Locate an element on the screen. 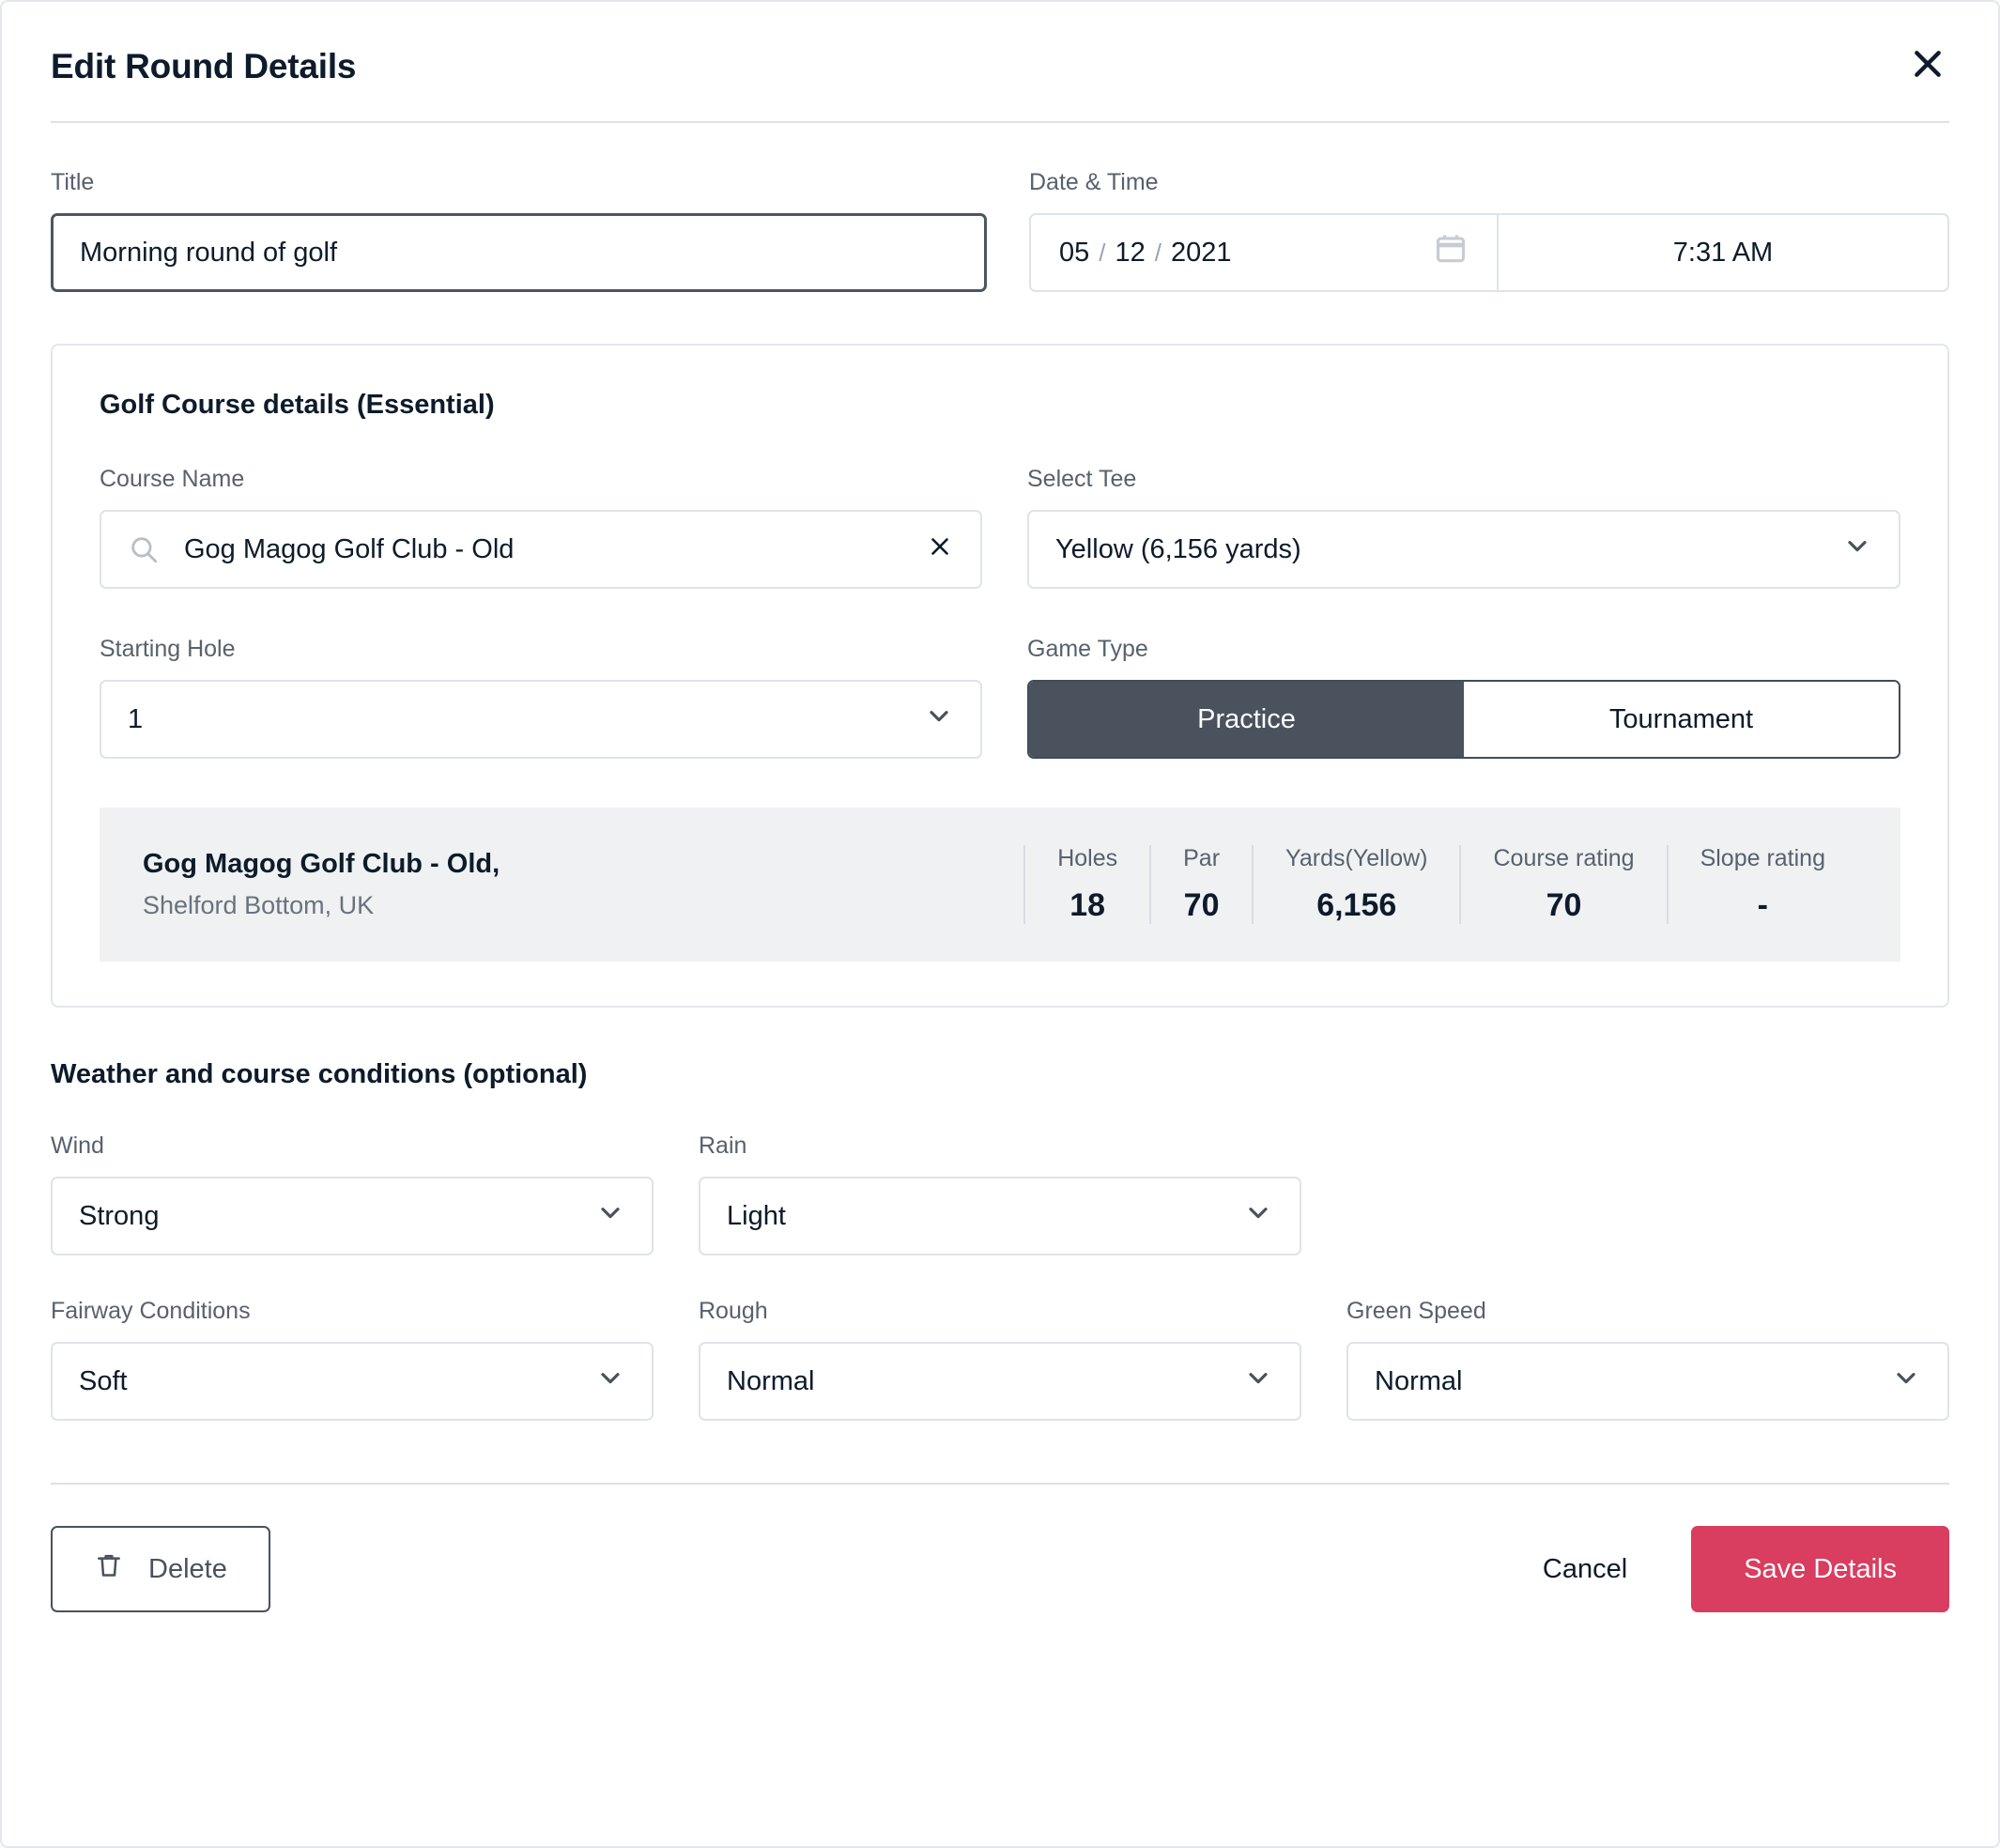  course-name-group: Course Name Gog Magog Golf Club - Old is located at coordinates (541, 527).